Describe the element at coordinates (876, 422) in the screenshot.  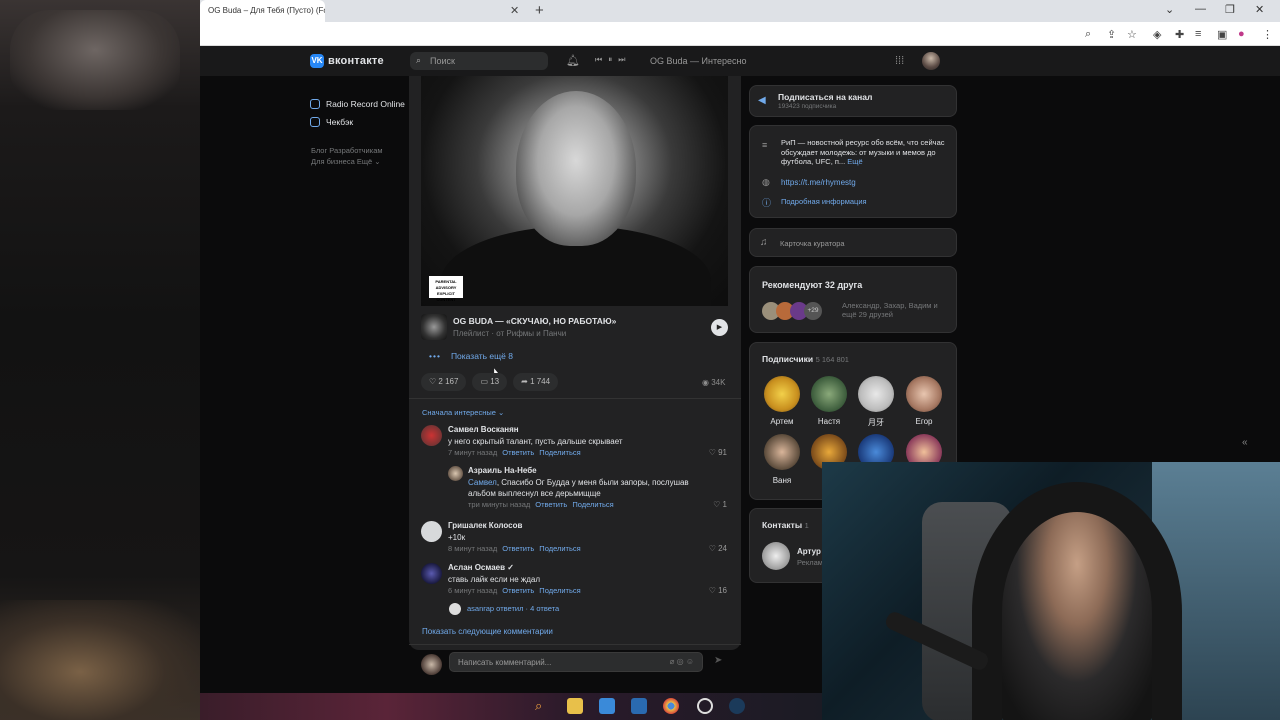
I see `subscriber-name: 月牙` at that location.